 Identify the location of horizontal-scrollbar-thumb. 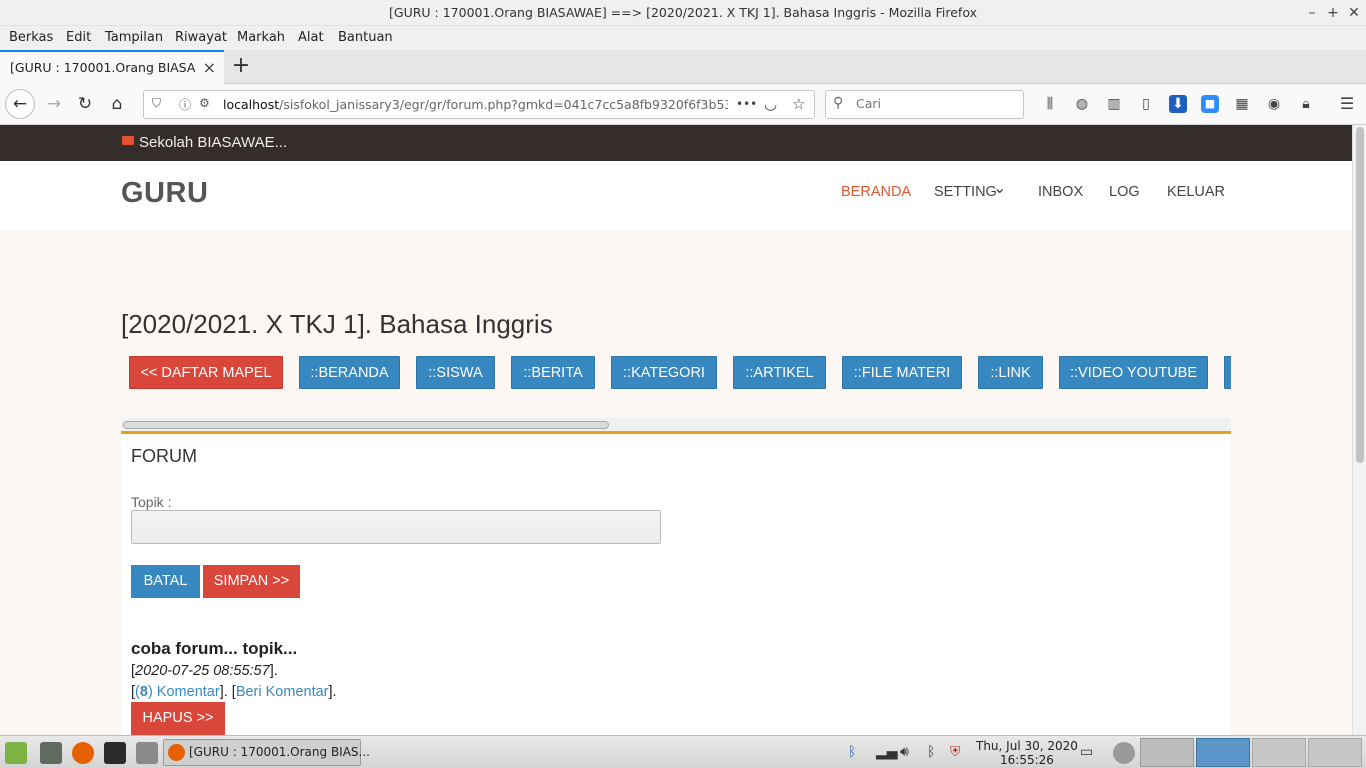
(366, 425).